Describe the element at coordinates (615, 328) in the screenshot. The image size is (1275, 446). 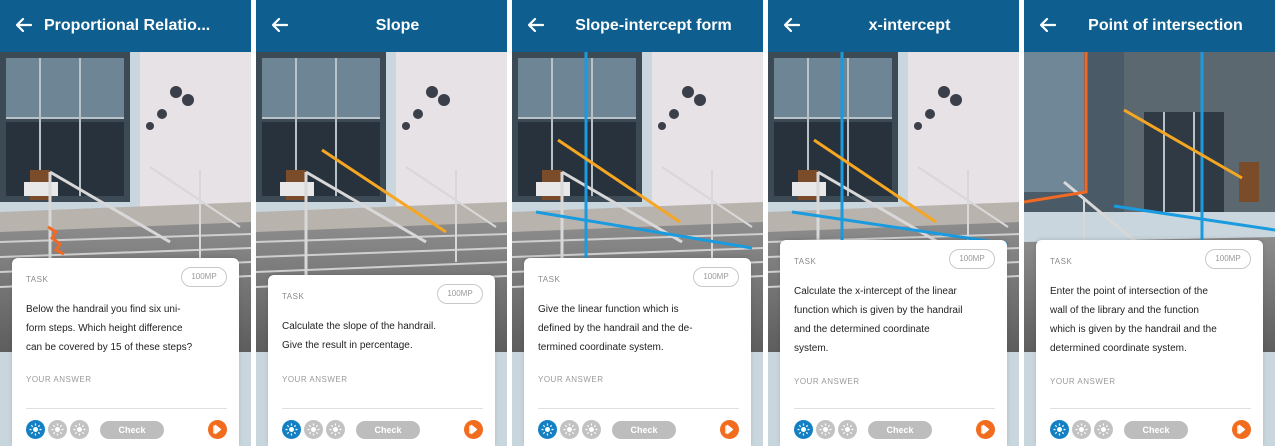
I see `question-line: defined by the handrail and the de-` at that location.